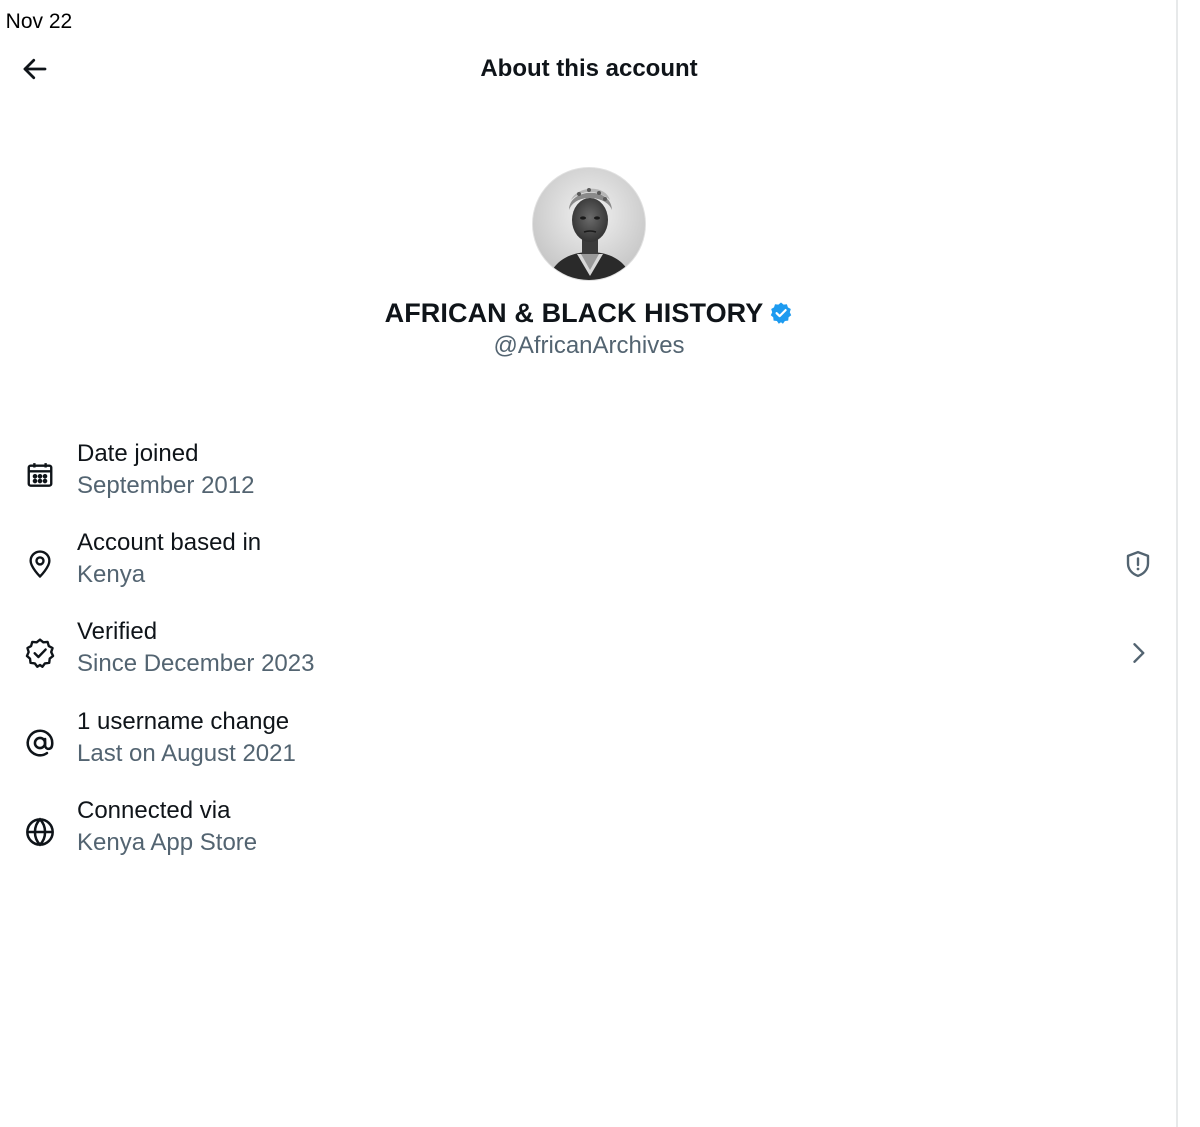  What do you see at coordinates (589, 68) in the screenshot?
I see `page-title: About this account` at bounding box center [589, 68].